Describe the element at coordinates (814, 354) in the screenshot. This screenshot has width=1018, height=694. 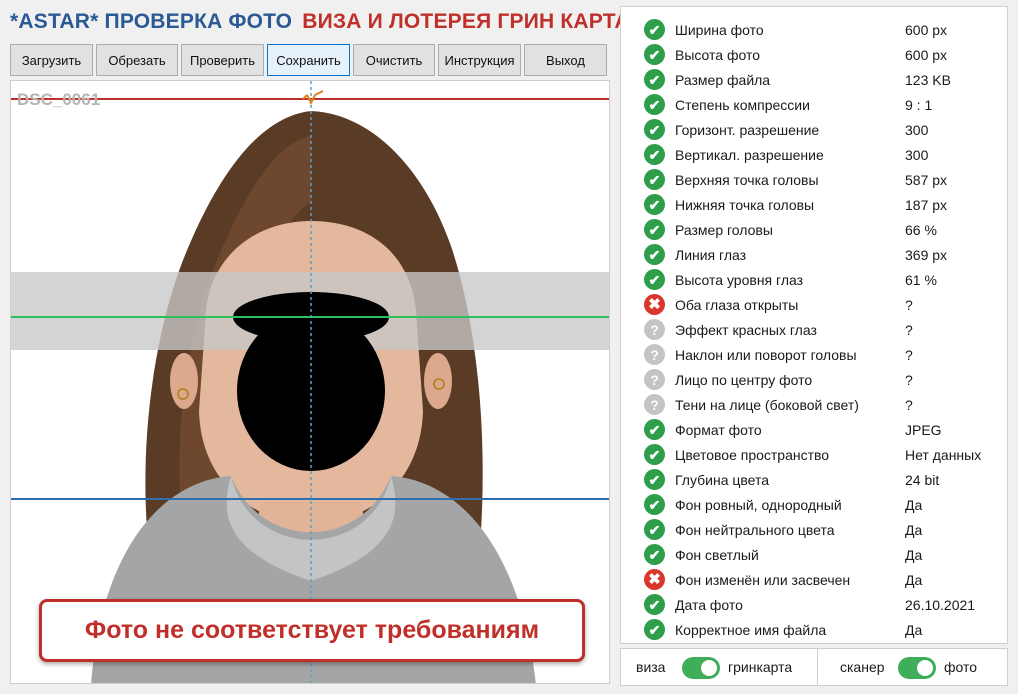
I see `check-row: ? Наклон или поворот головы?` at that location.